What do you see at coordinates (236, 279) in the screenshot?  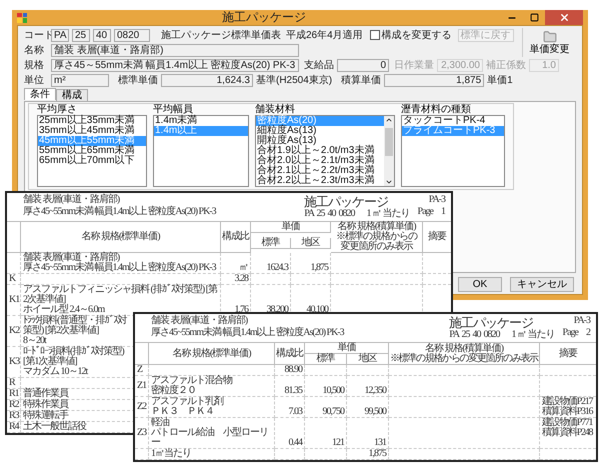 I see `table-cell: 3.28` at bounding box center [236, 279].